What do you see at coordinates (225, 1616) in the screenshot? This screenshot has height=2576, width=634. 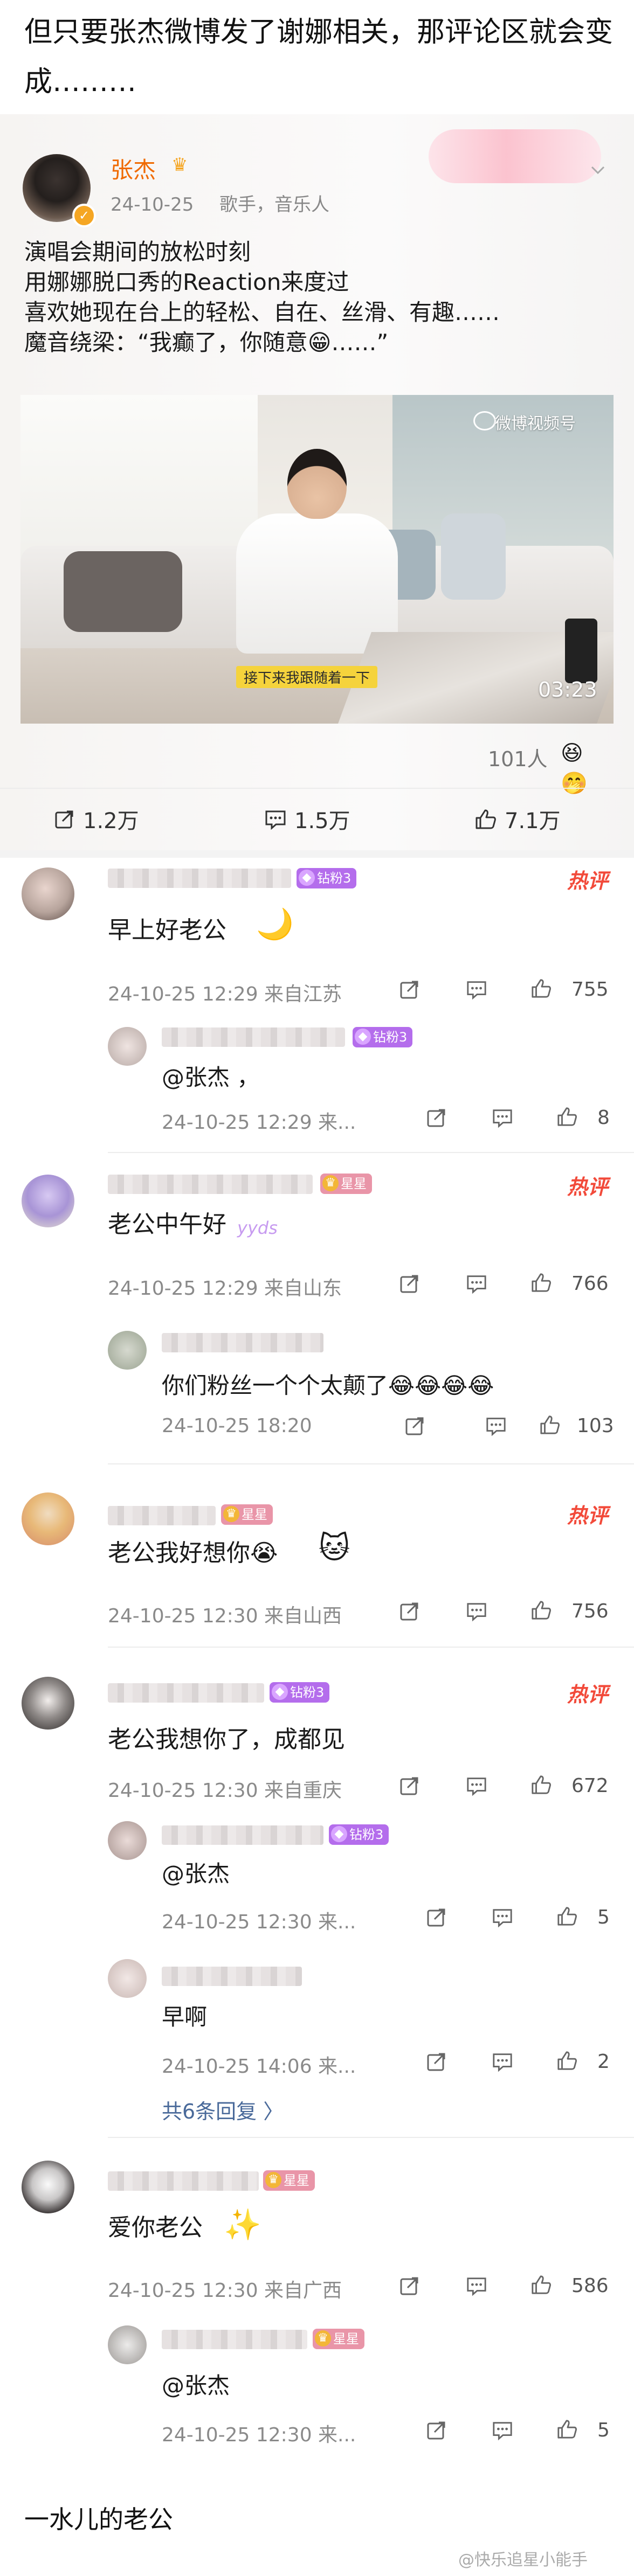 I see `comment-meta: 24-10-25 12:30 来自山西` at bounding box center [225, 1616].